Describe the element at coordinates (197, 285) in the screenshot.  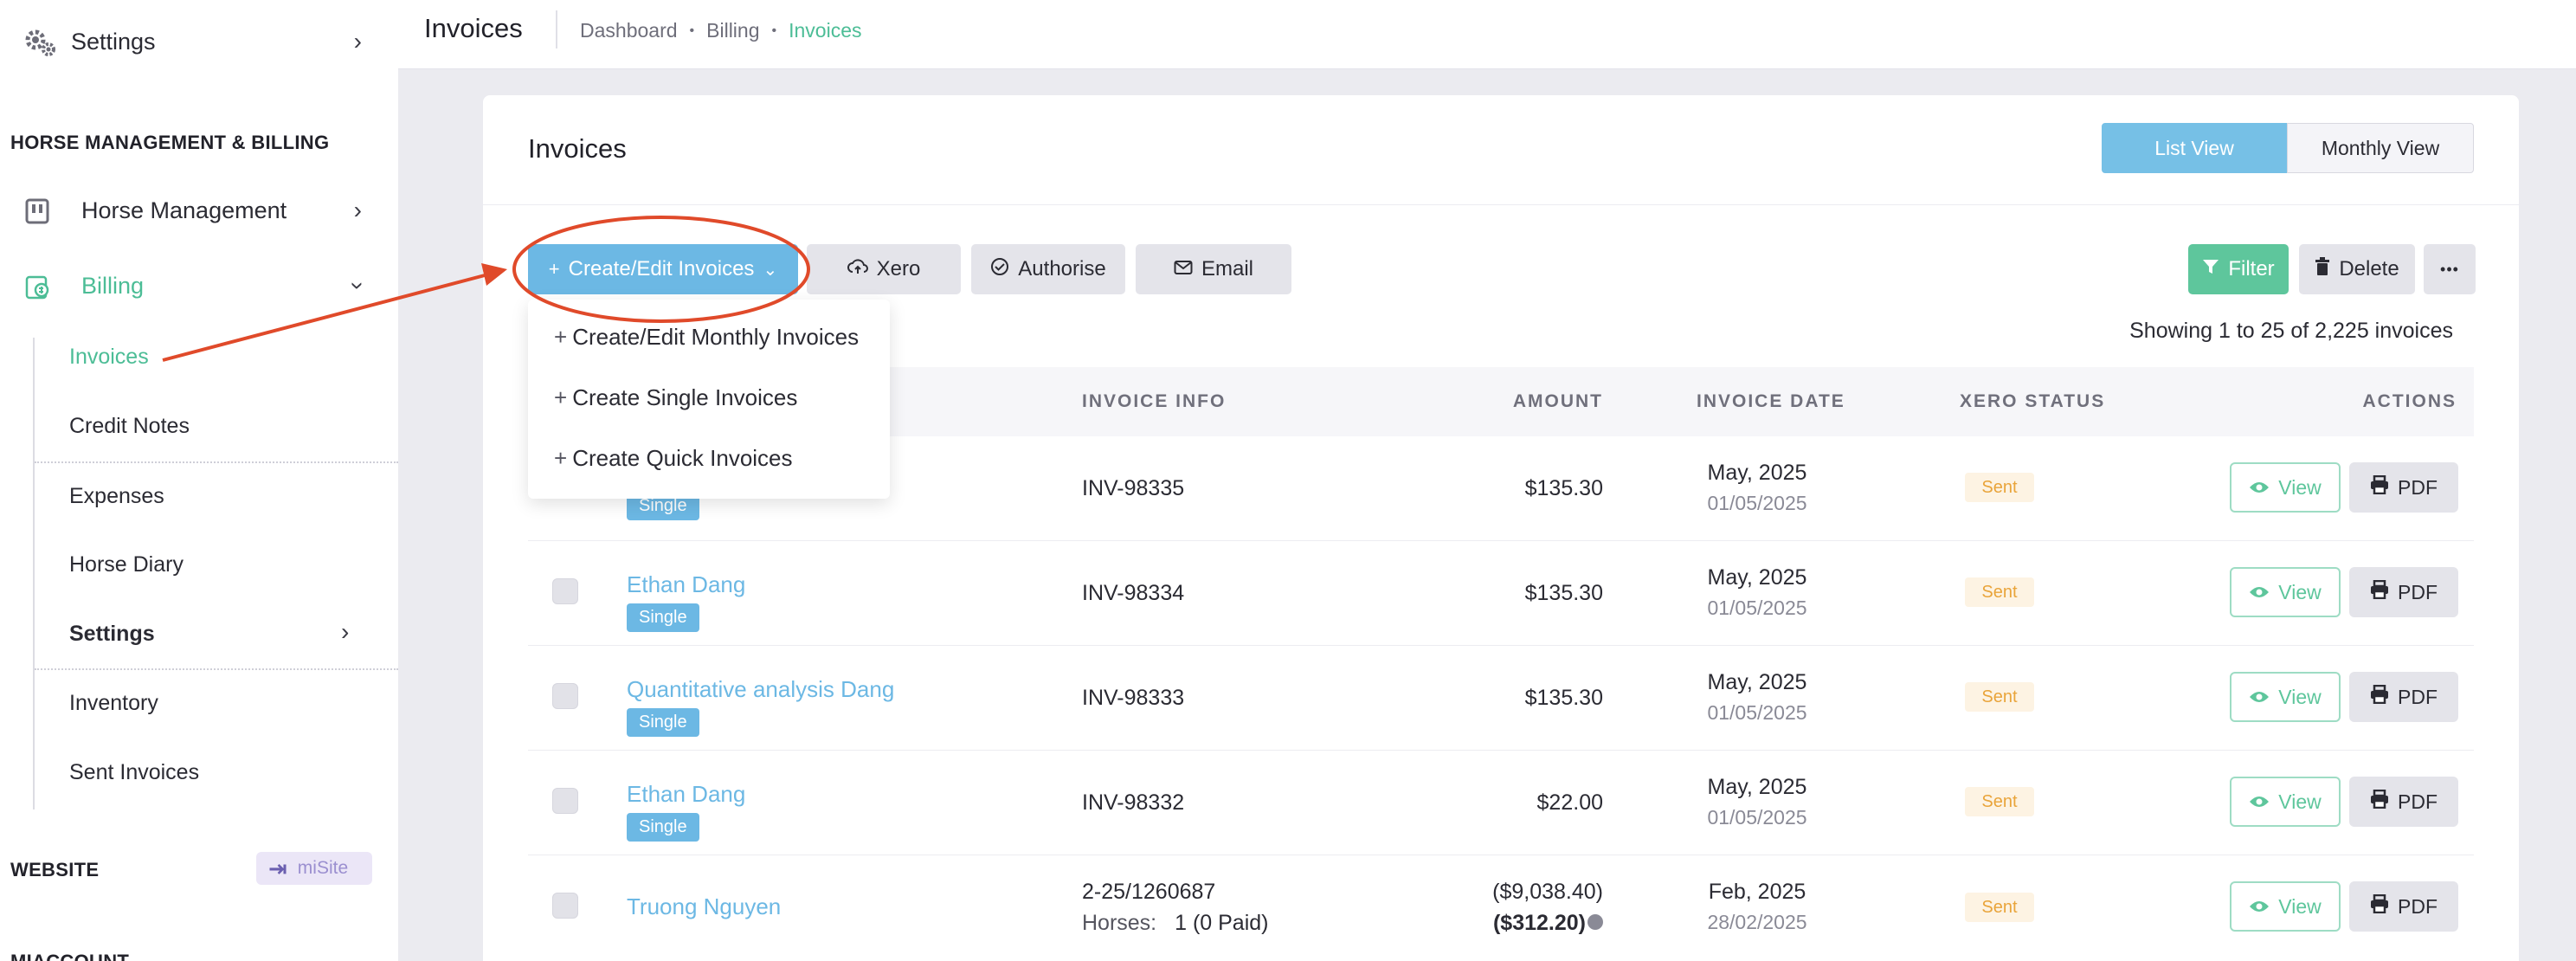
I see `sidebar-item-billing: Billing ›` at that location.